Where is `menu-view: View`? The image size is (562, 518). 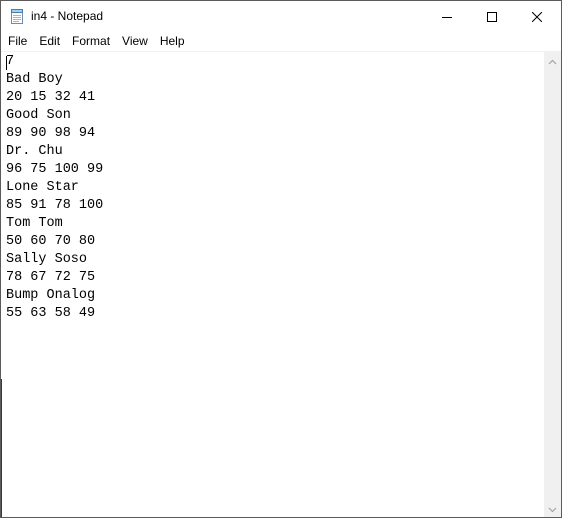
menu-view: View is located at coordinates (135, 41).